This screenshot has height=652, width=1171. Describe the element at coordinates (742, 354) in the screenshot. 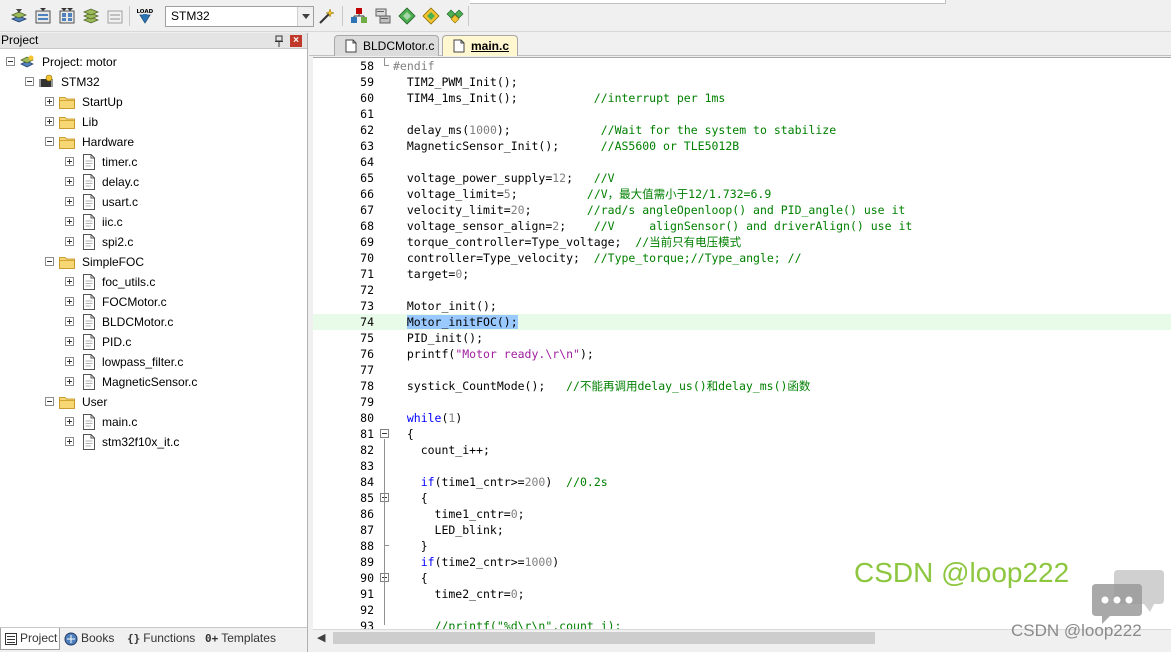

I see `code-line: 76 printf("Motor ready.\r\n");` at that location.